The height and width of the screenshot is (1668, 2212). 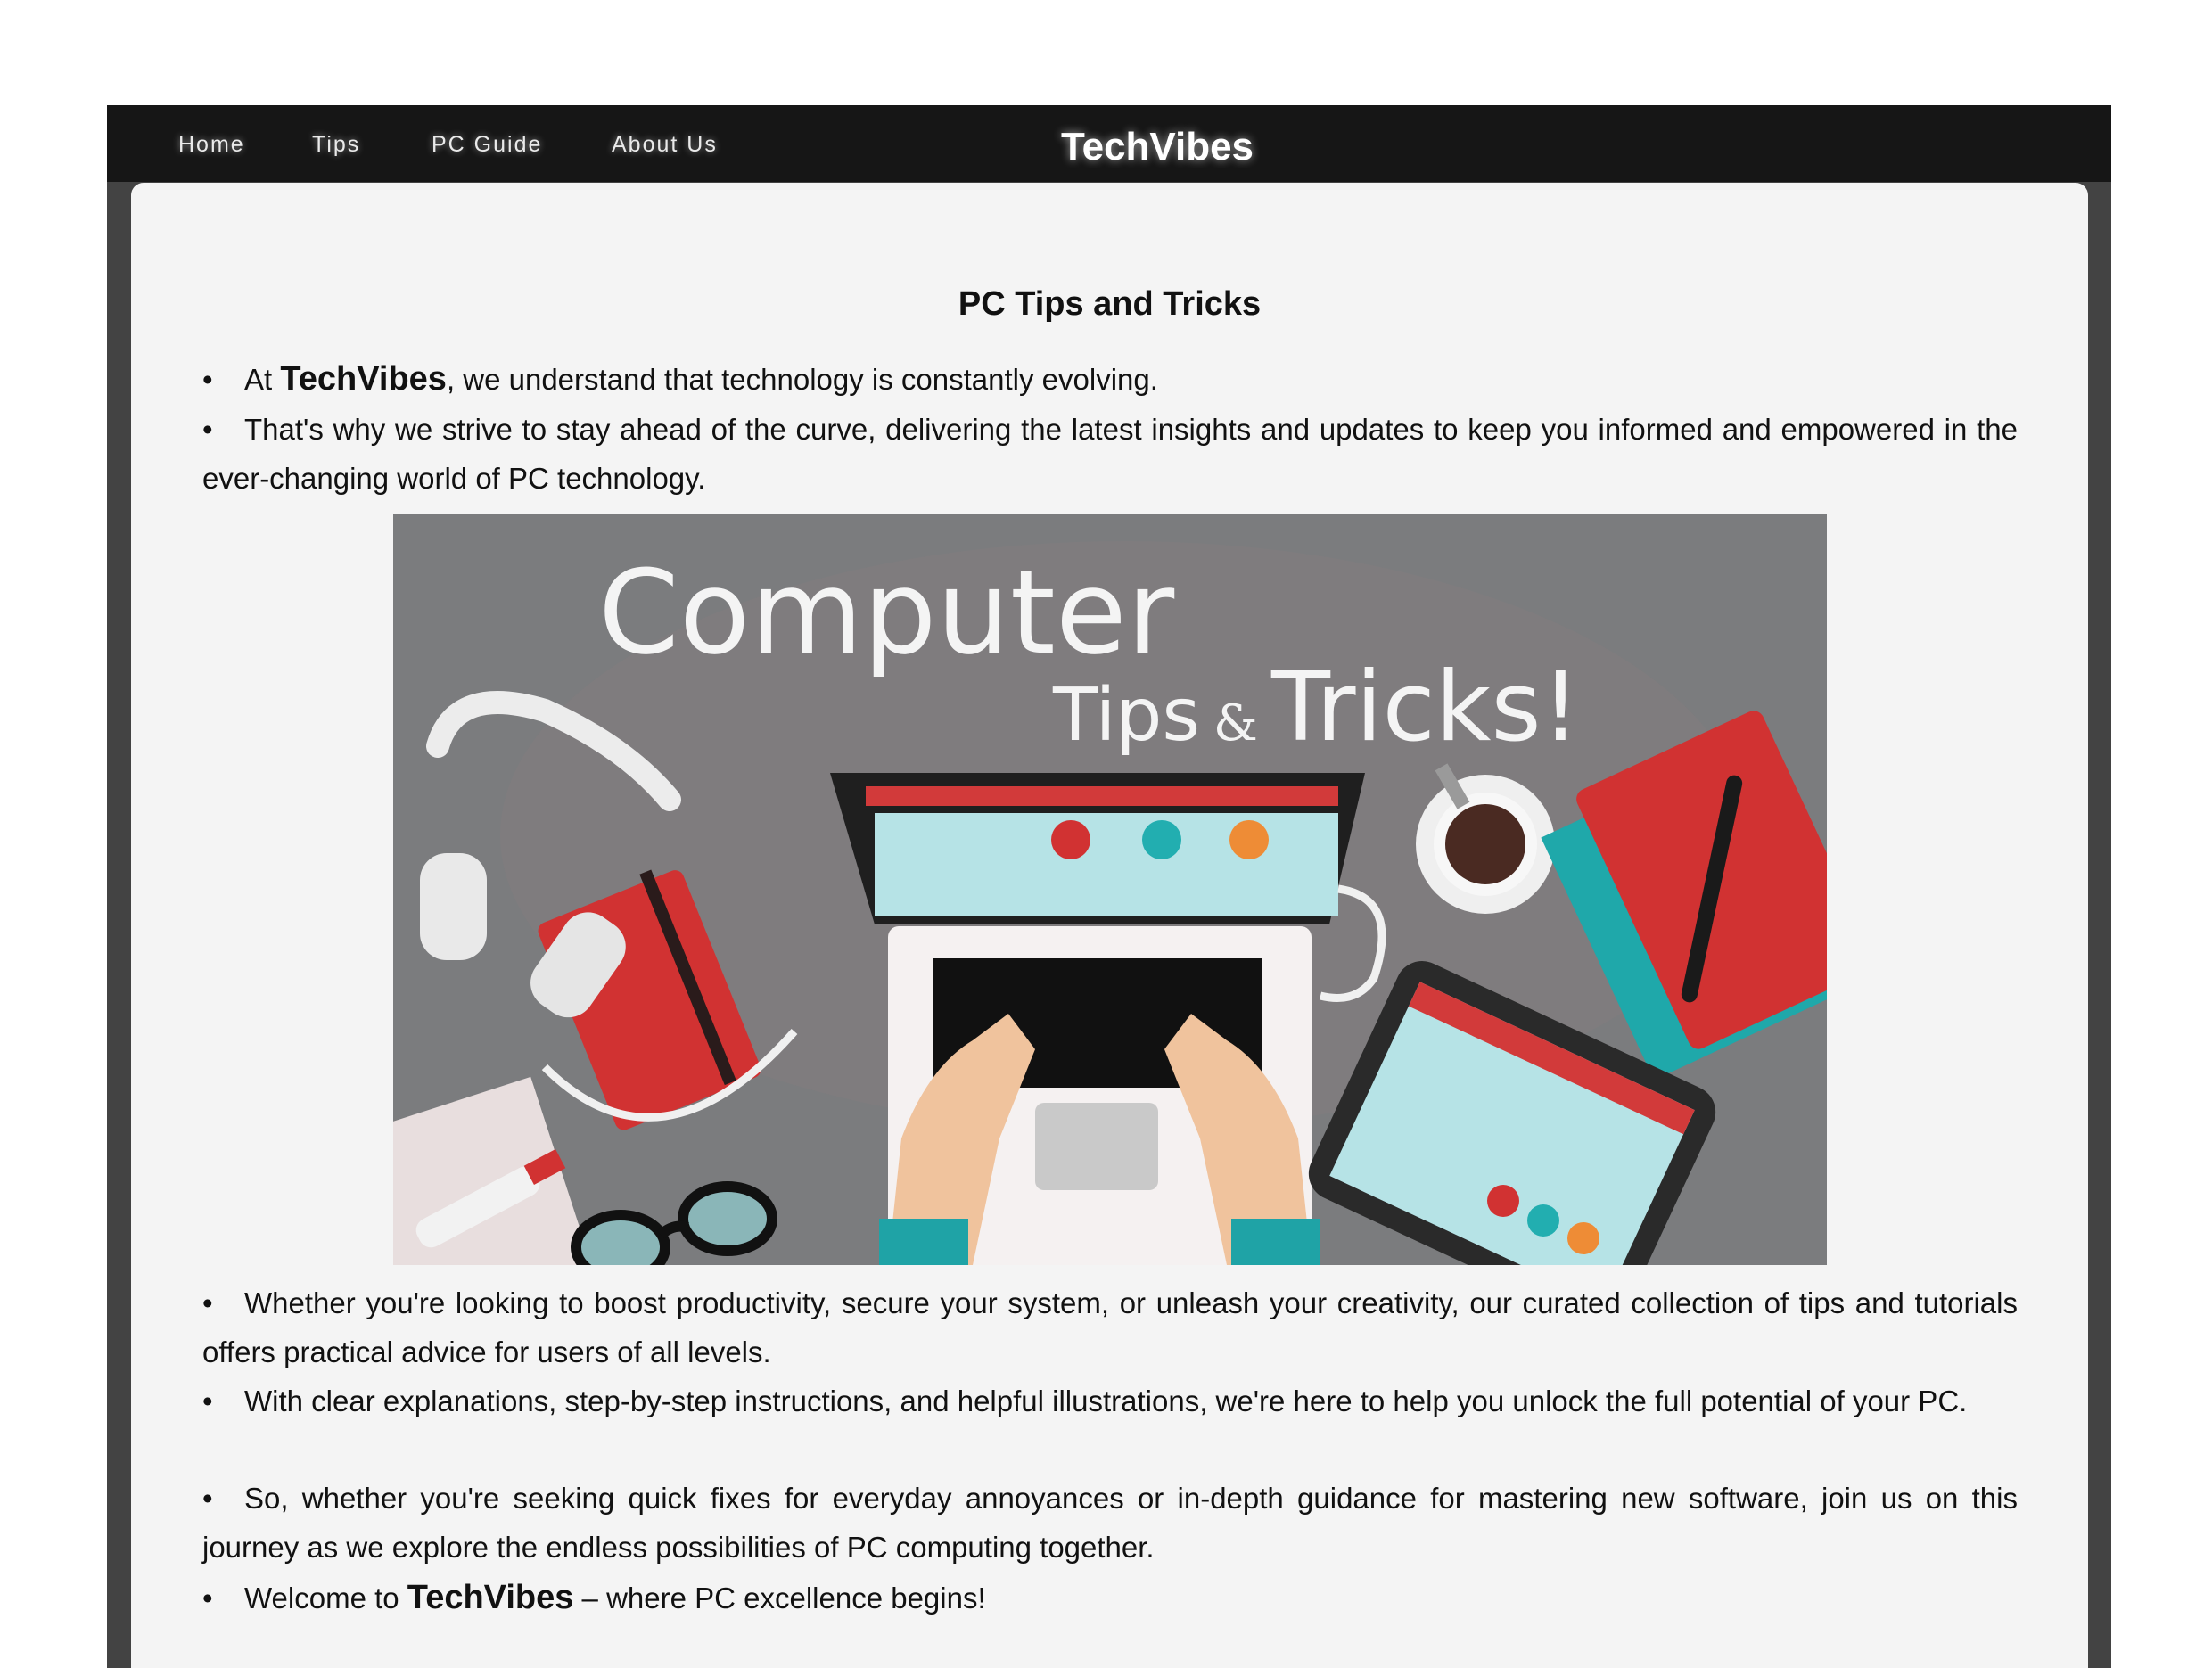 What do you see at coordinates (262, 379) in the screenshot?
I see `text-segment: At` at bounding box center [262, 379].